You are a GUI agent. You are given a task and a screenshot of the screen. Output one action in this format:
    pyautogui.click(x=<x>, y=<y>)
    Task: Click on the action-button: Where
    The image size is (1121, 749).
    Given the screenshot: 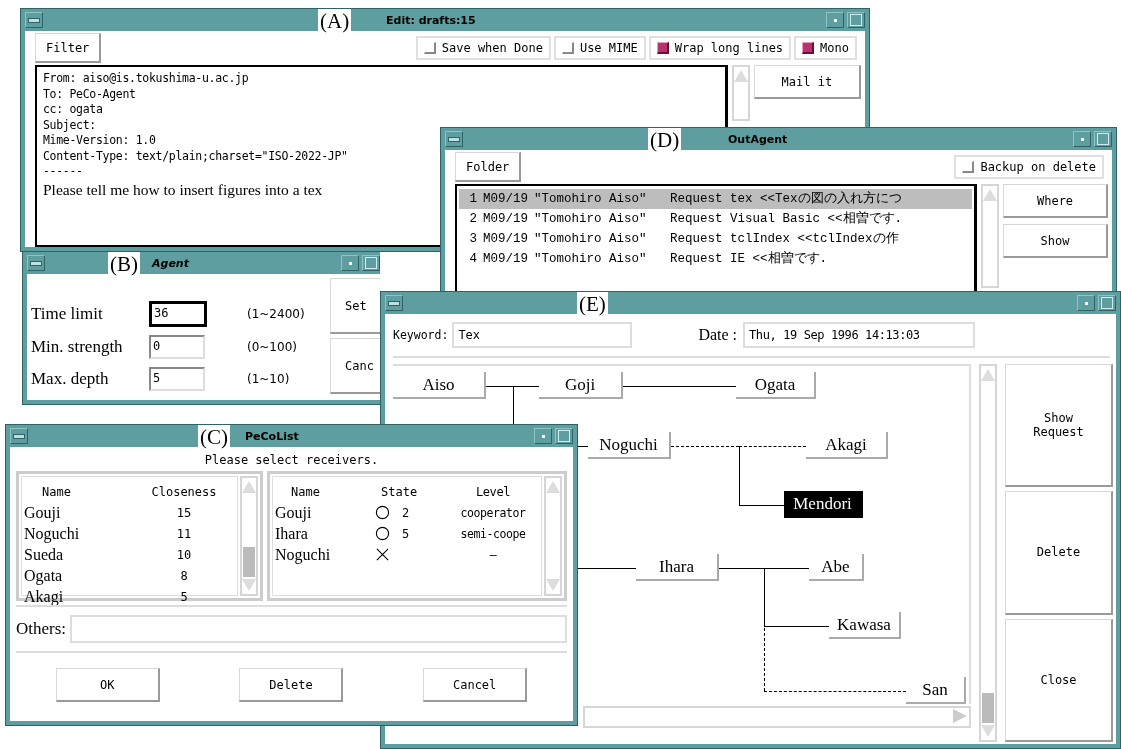 What is the action you would take?
    pyautogui.click(x=1055, y=201)
    